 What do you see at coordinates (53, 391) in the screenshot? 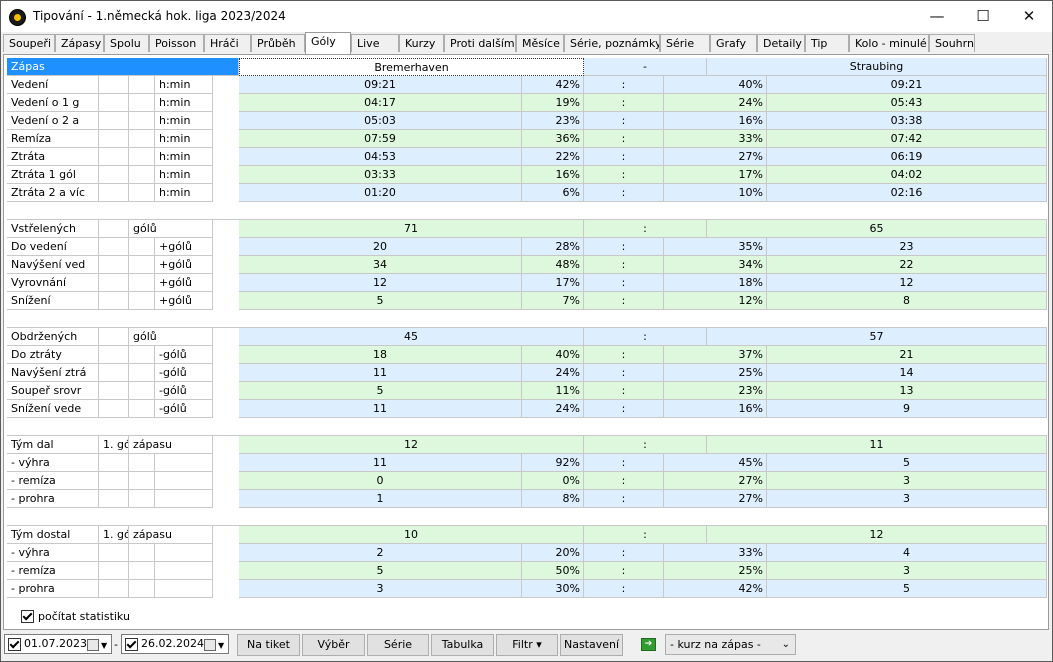
I see `row-label: Soupeř srovr` at bounding box center [53, 391].